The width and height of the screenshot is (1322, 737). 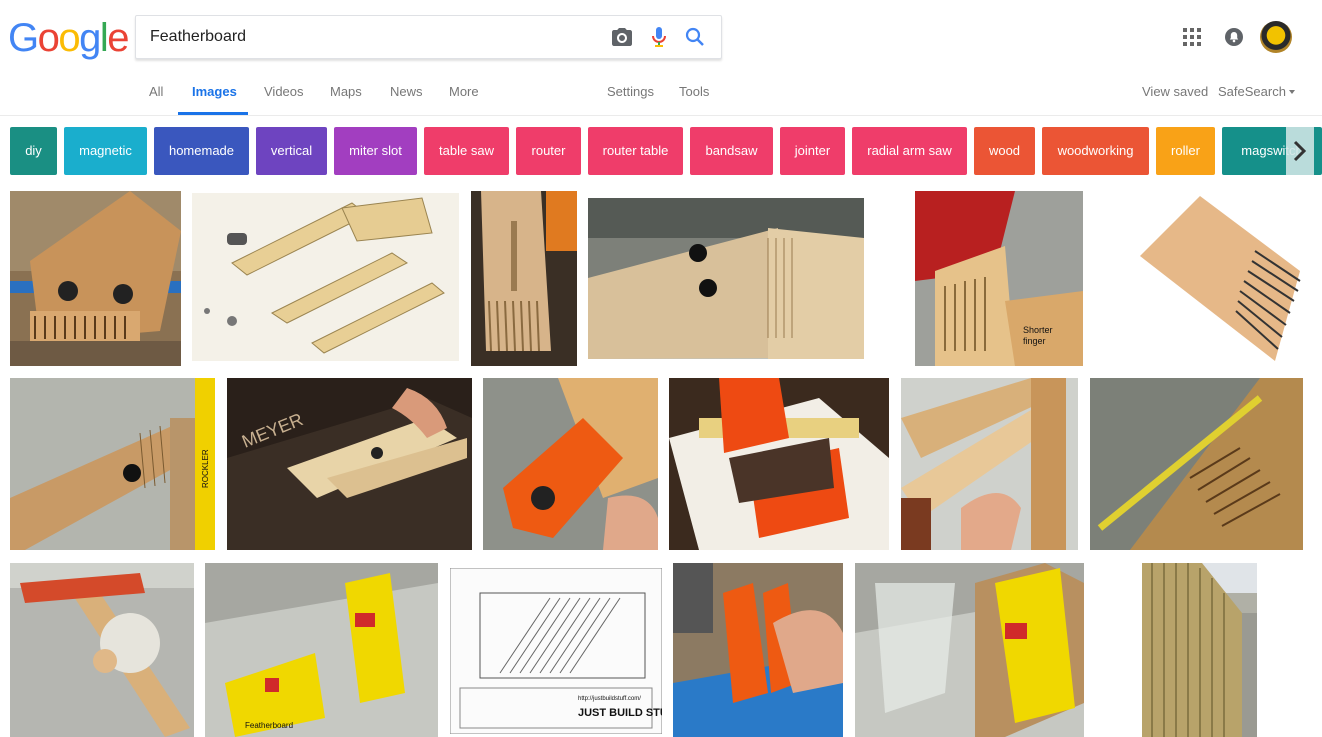 What do you see at coordinates (609, 699) in the screenshot?
I see `image-caption: http://justbuildstuff.com/` at bounding box center [609, 699].